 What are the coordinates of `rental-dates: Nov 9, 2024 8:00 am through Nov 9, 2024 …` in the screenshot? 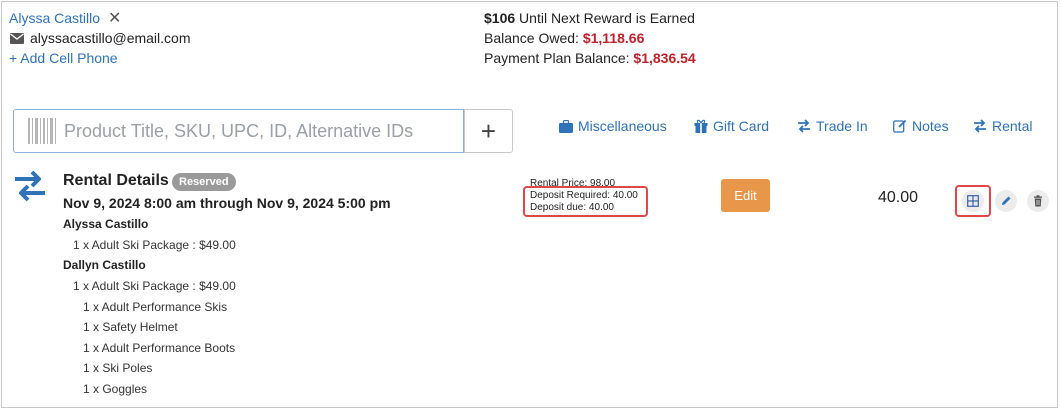 It's located at (227, 203).